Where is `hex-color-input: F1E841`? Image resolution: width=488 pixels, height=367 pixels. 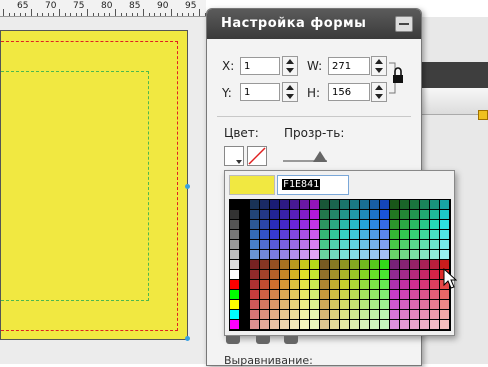
hex-color-input: F1E841 is located at coordinates (313, 185).